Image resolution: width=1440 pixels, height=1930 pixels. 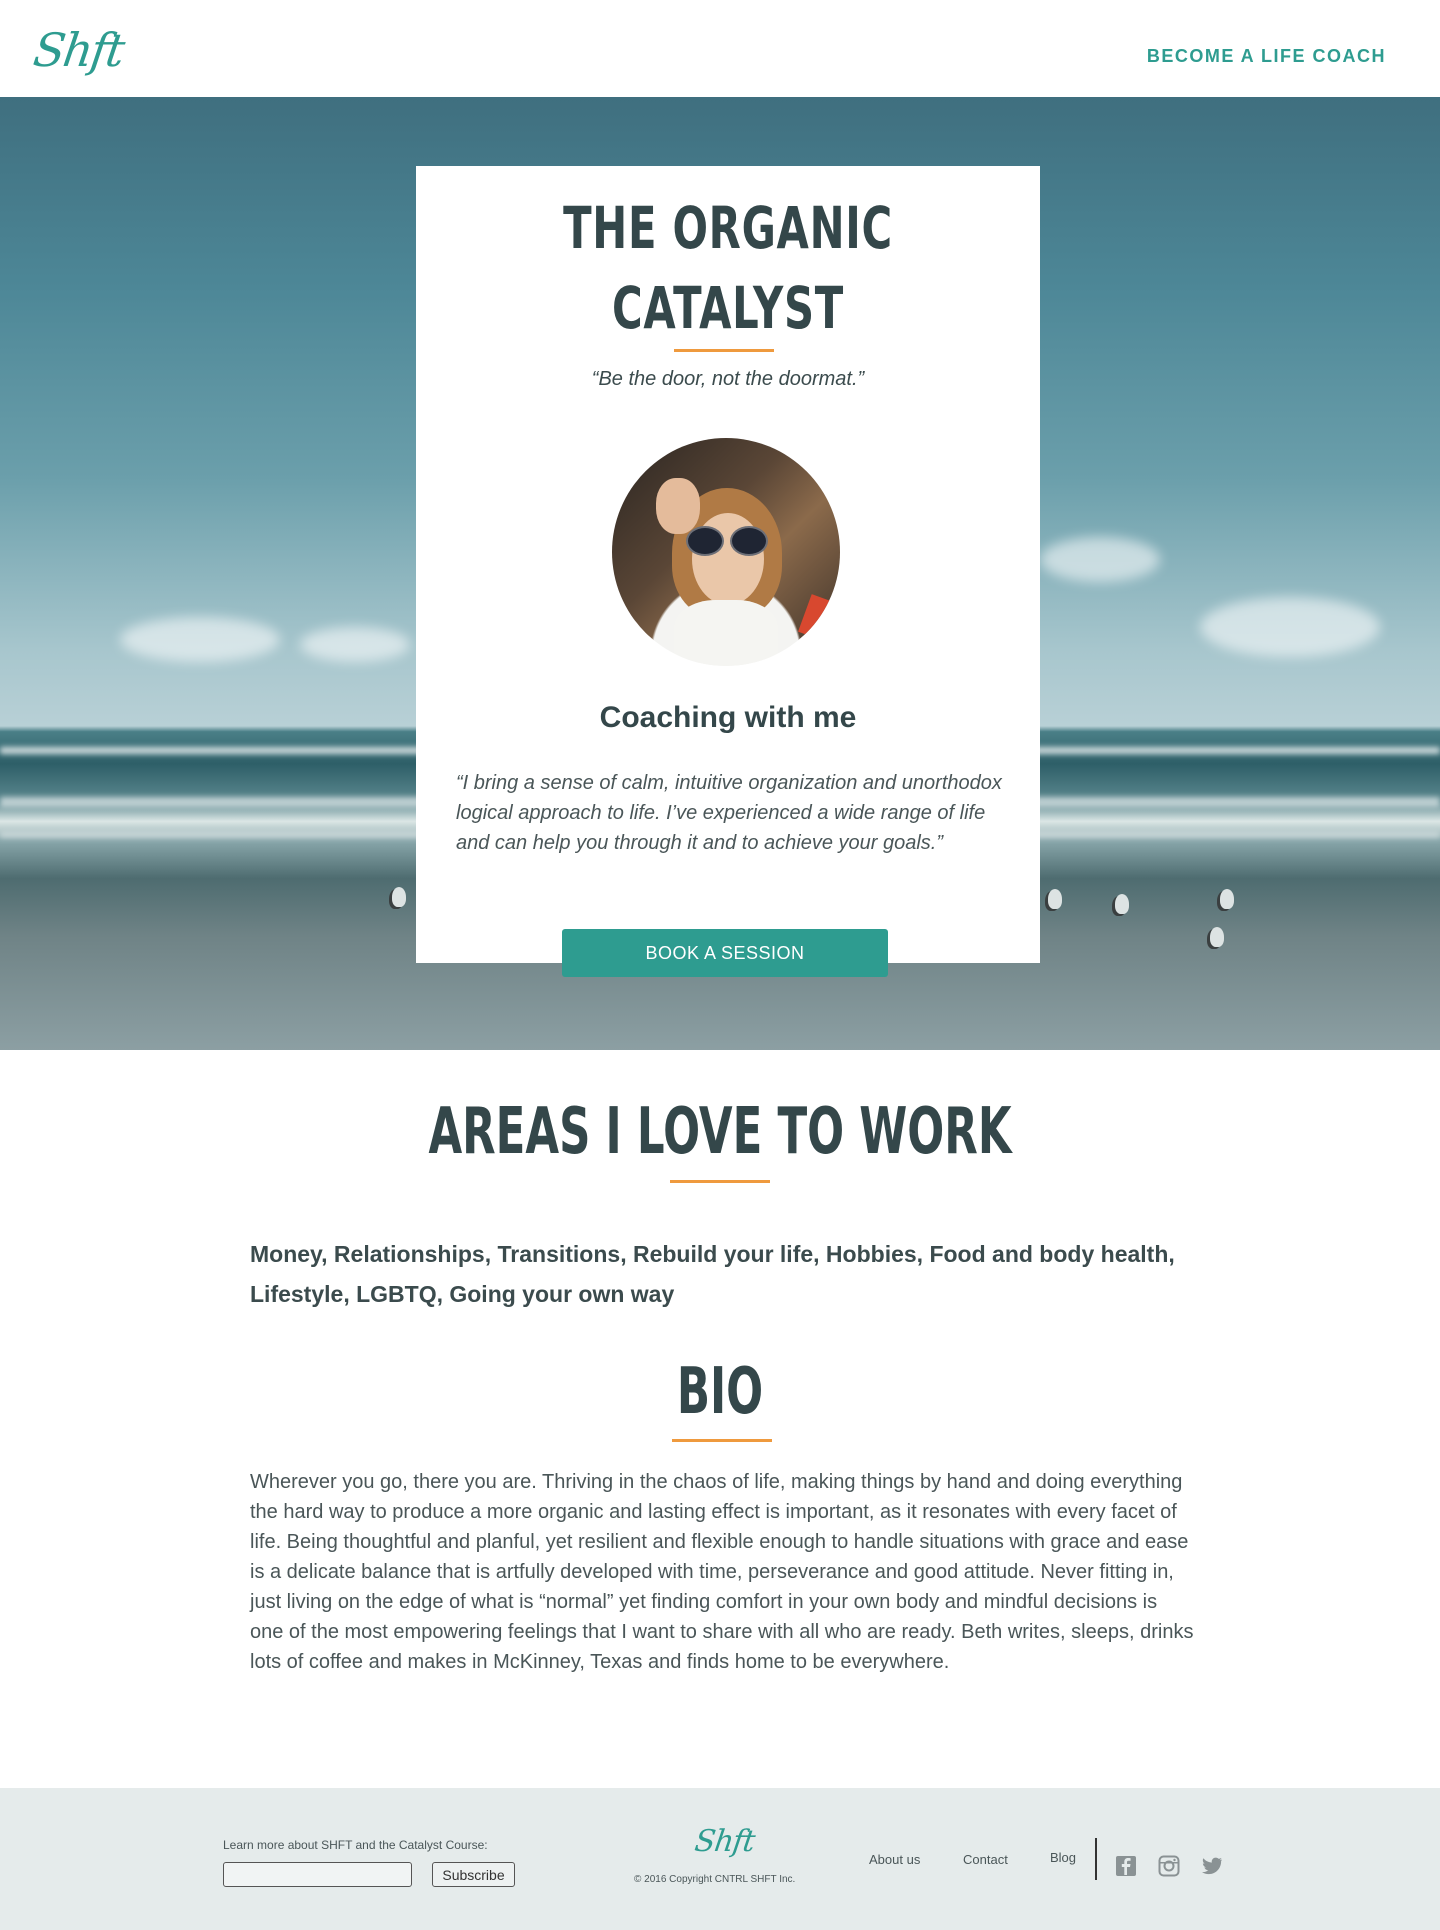 I want to click on avatar-scarf, so click(x=726, y=633).